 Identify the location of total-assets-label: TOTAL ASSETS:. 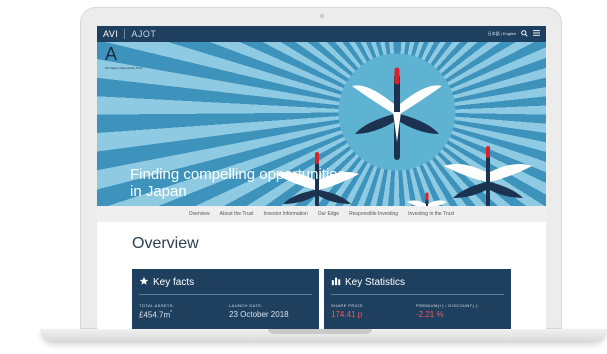
(157, 305).